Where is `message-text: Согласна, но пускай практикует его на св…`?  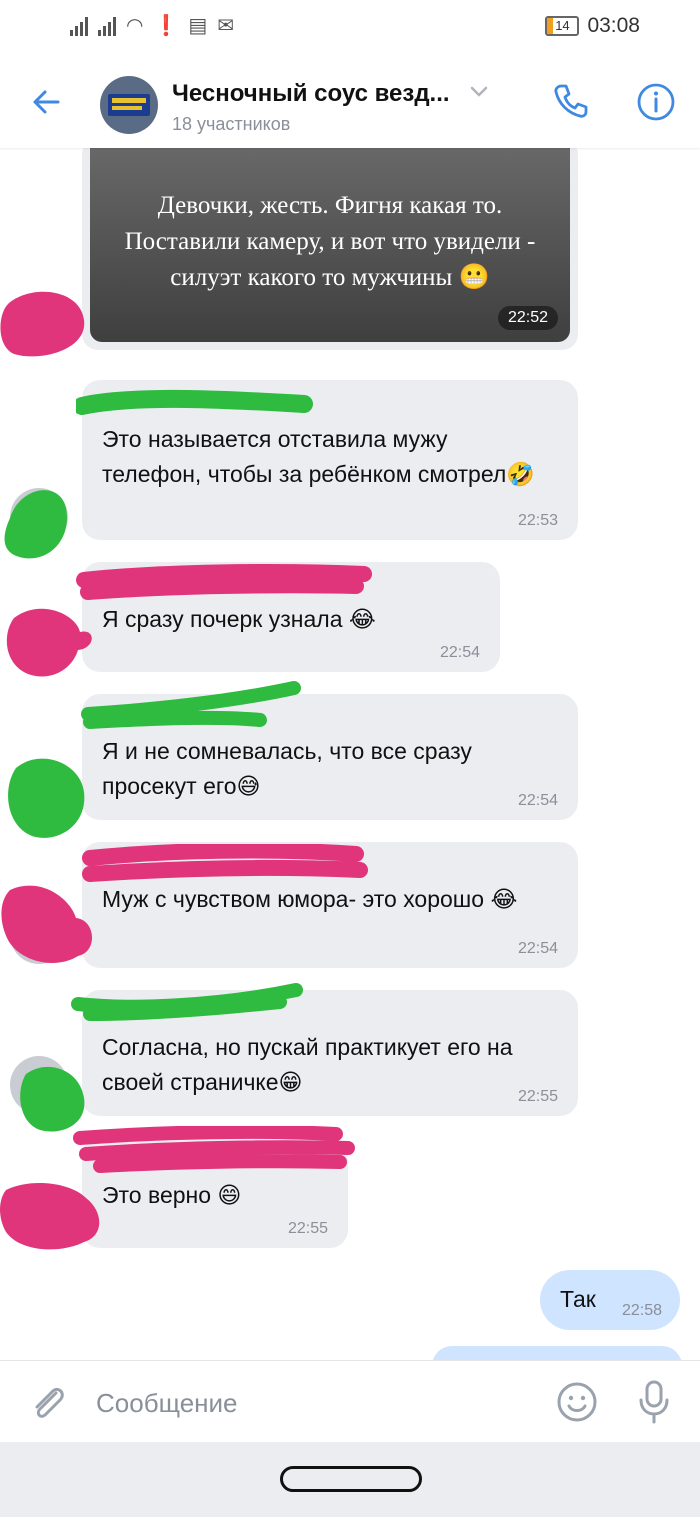 message-text: Согласна, но пускай практикует его на св… is located at coordinates (307, 1064).